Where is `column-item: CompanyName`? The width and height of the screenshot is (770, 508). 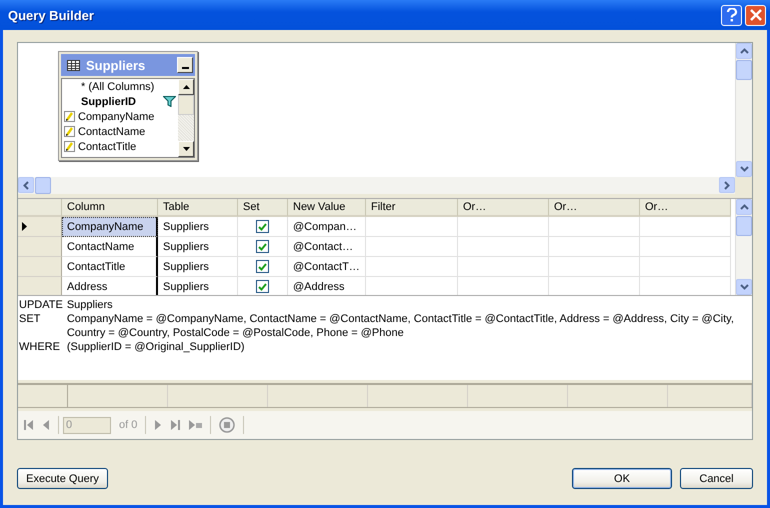 column-item: CompanyName is located at coordinates (120, 116).